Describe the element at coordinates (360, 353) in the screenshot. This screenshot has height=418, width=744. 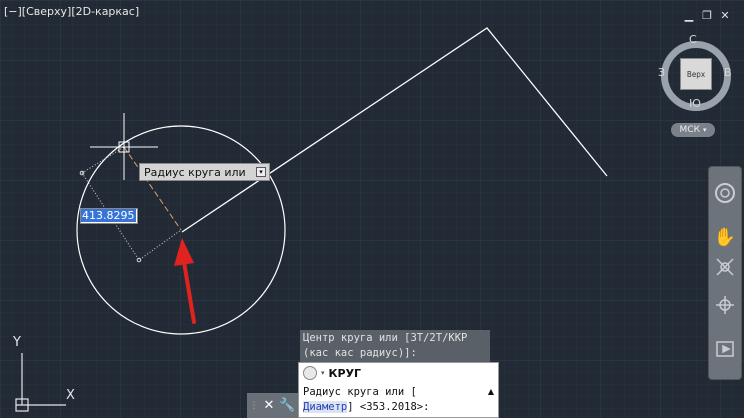
I see `history-line-2: (кас кас радиус)]:` at that location.